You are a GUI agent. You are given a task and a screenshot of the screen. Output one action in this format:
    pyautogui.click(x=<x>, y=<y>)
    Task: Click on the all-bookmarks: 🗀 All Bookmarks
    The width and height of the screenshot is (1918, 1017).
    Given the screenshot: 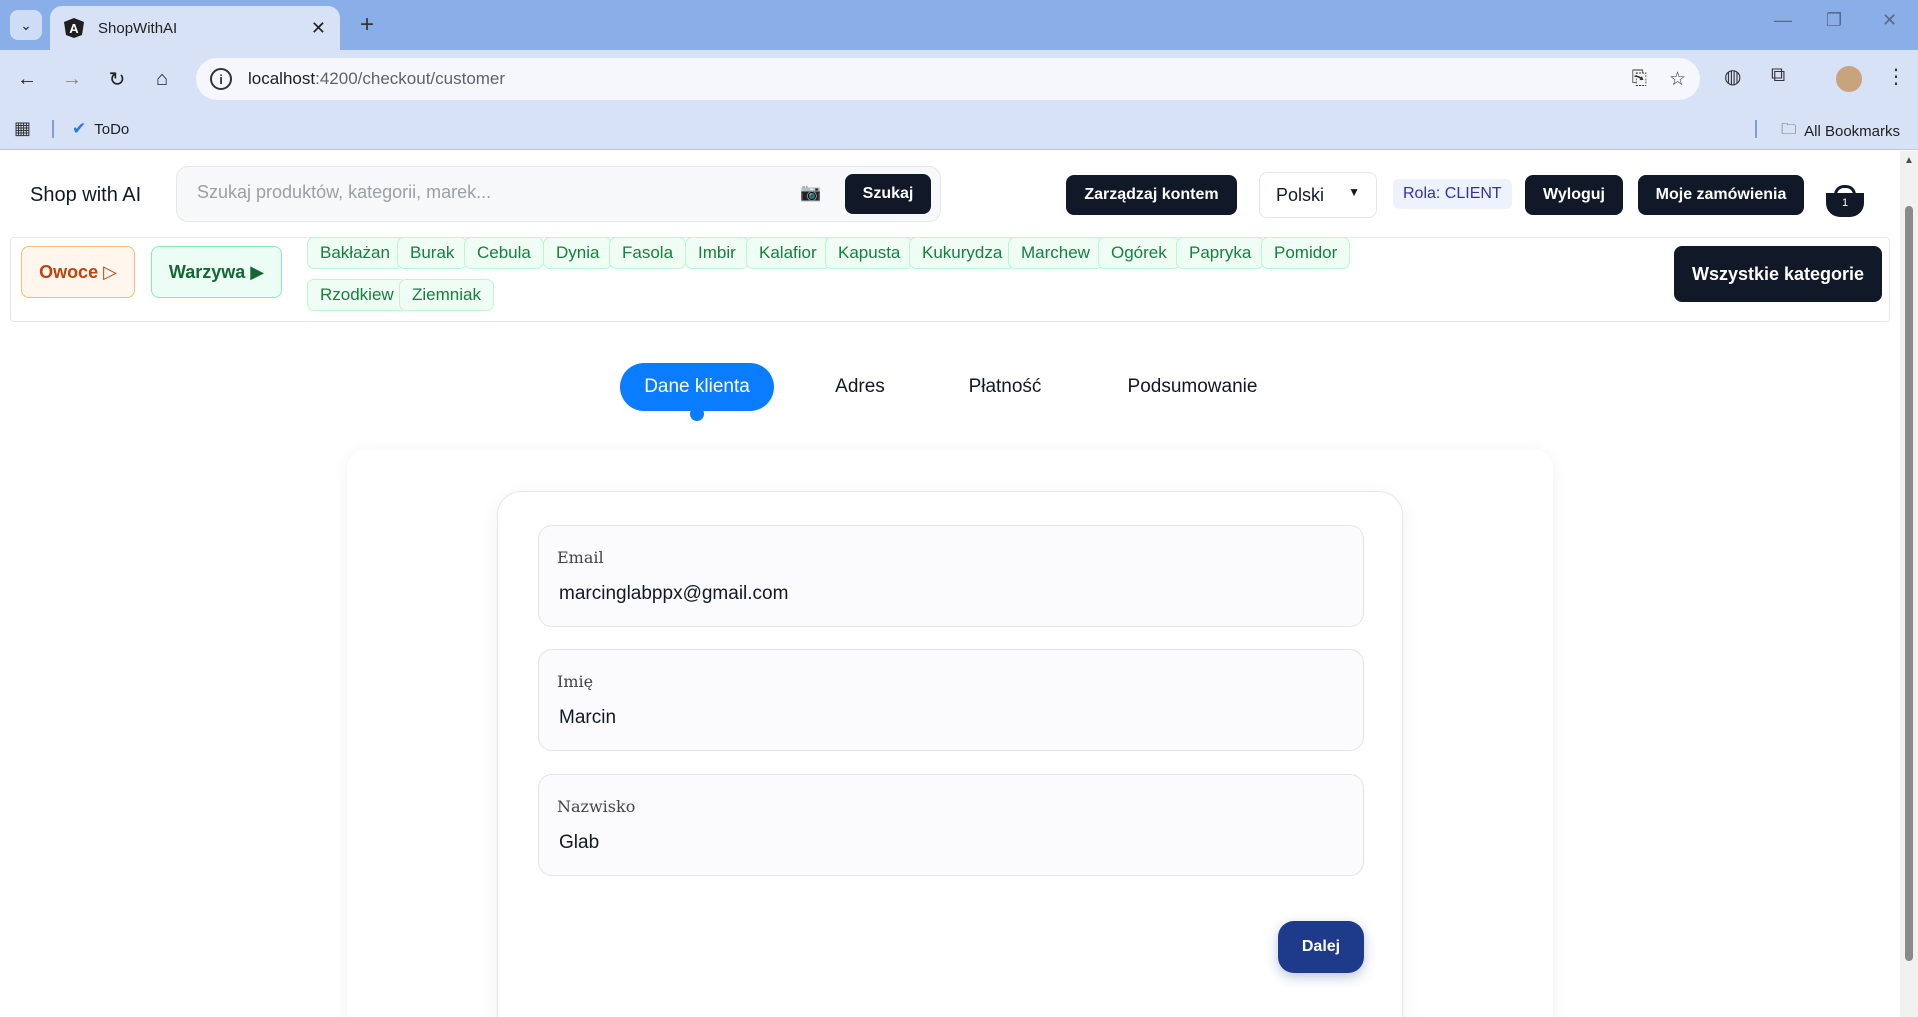 What is the action you would take?
    pyautogui.click(x=1840, y=131)
    